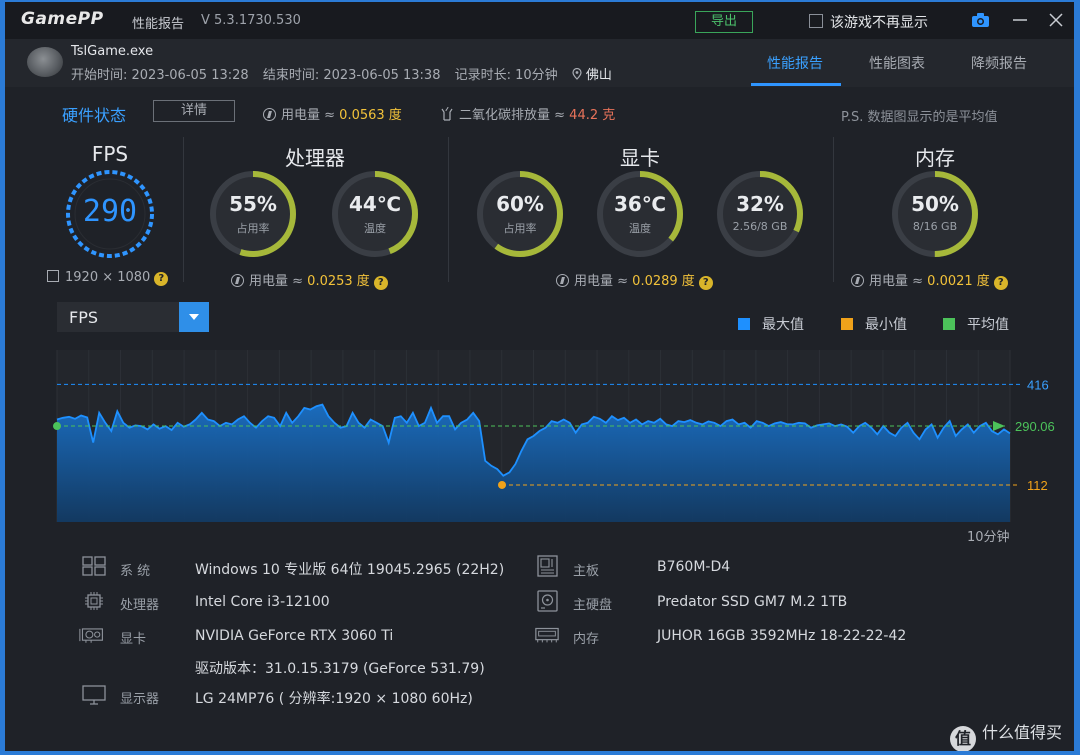 The height and width of the screenshot is (755, 1080). Describe the element at coordinates (140, 605) in the screenshot. I see `cpu-label: 处理器` at that location.